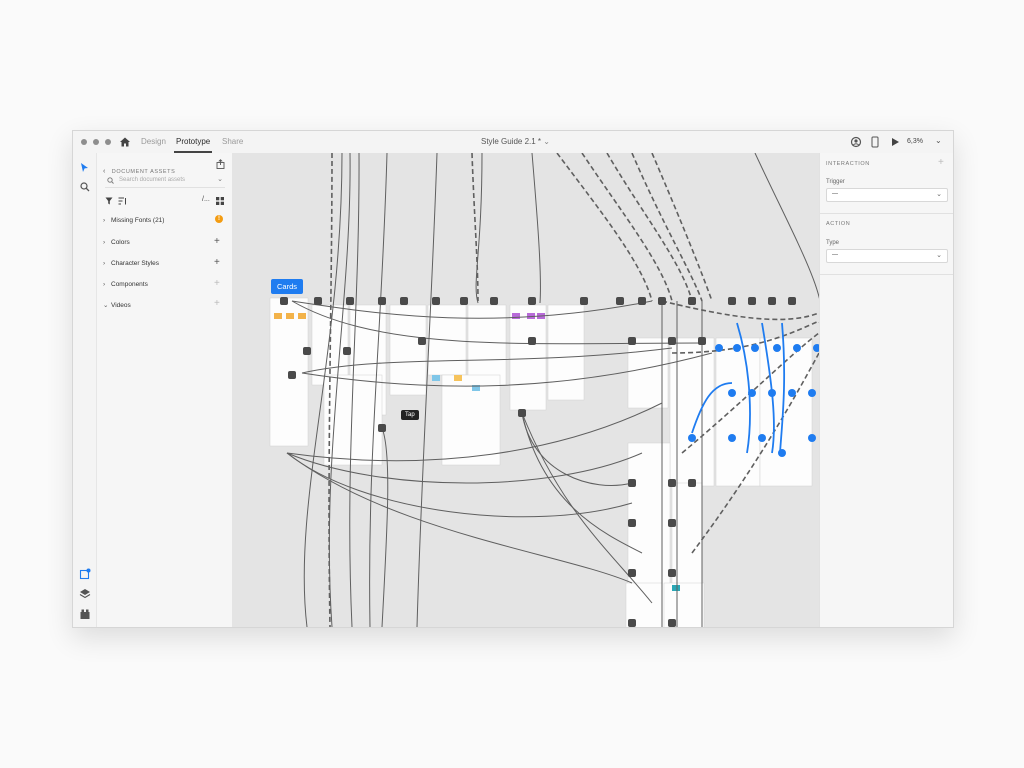 The height and width of the screenshot is (768, 1024). Describe the element at coordinates (131, 263) in the screenshot. I see `section-character-styles: › Character Styles` at that location.